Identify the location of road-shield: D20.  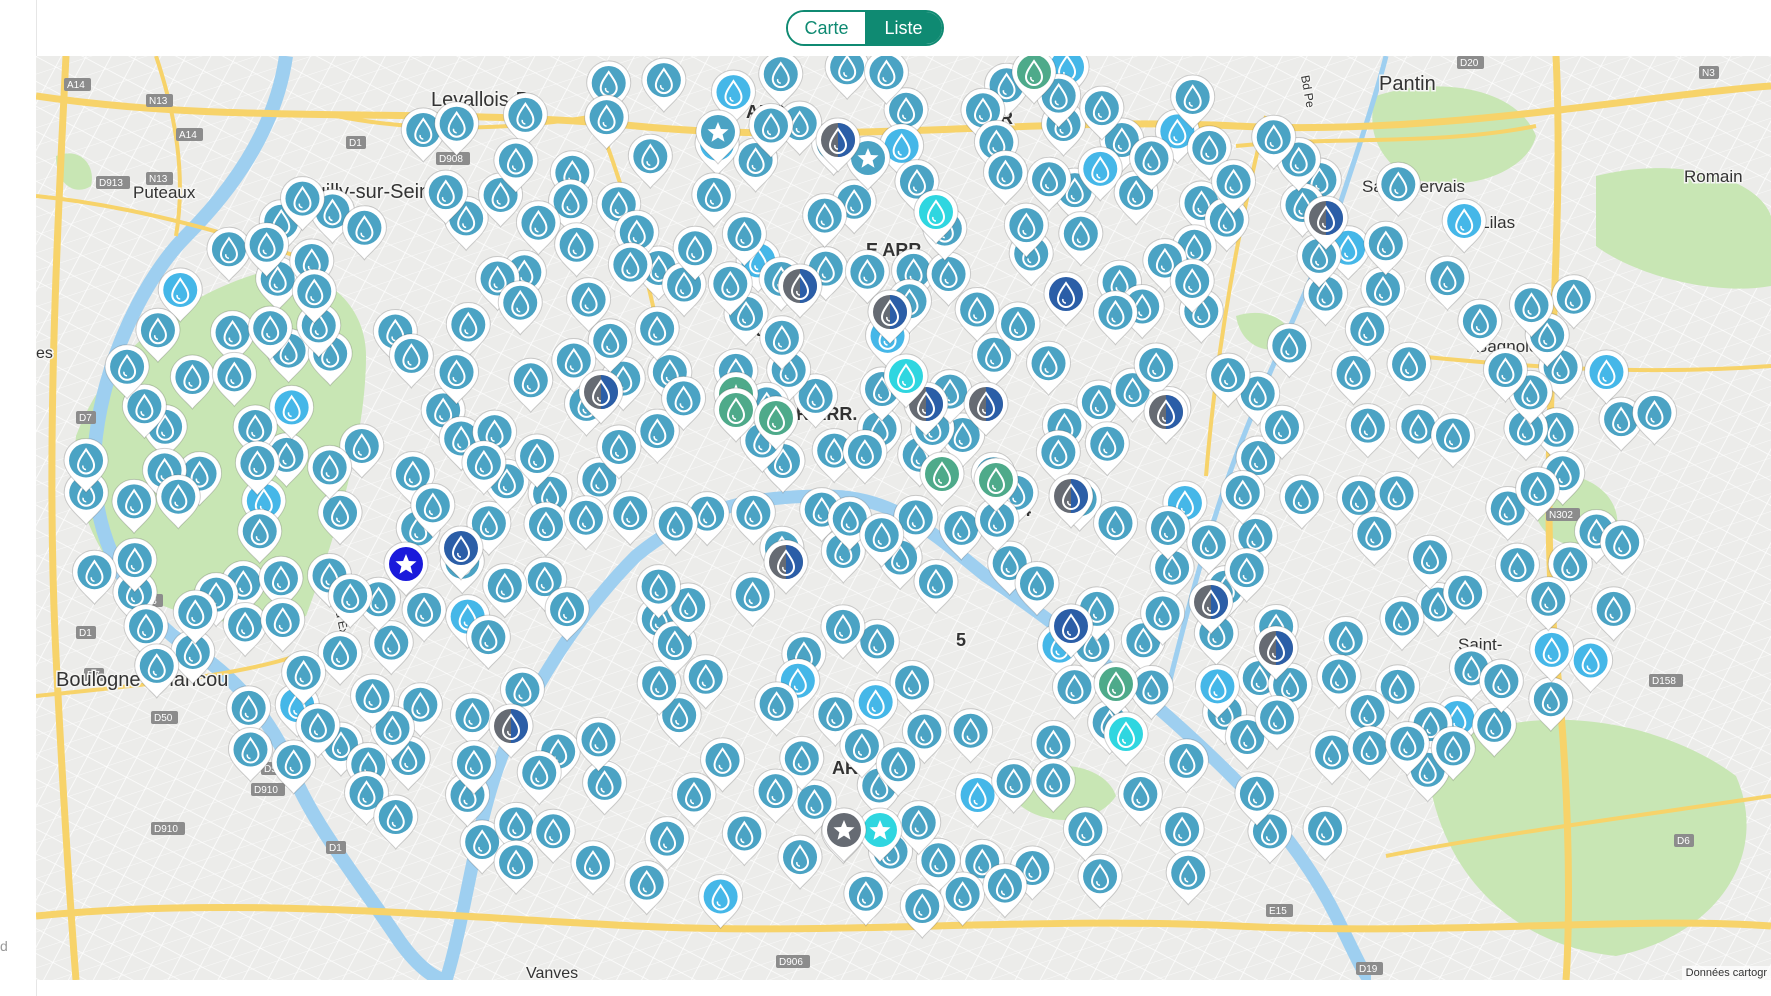
(1470, 62).